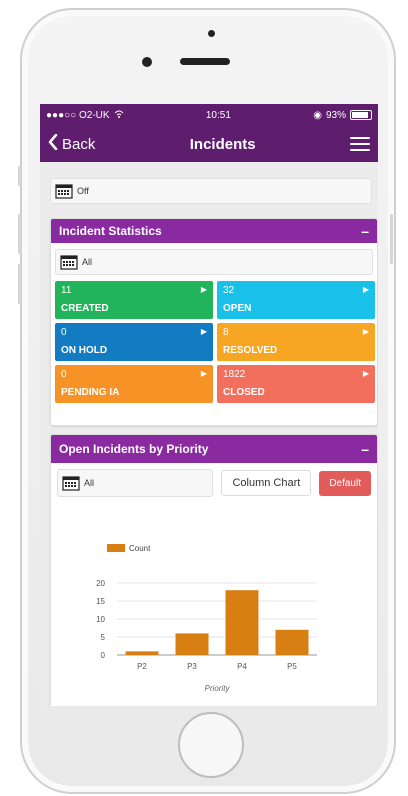  Describe the element at coordinates (87, 262) in the screenshot. I see `stats-filter-value: All` at that location.